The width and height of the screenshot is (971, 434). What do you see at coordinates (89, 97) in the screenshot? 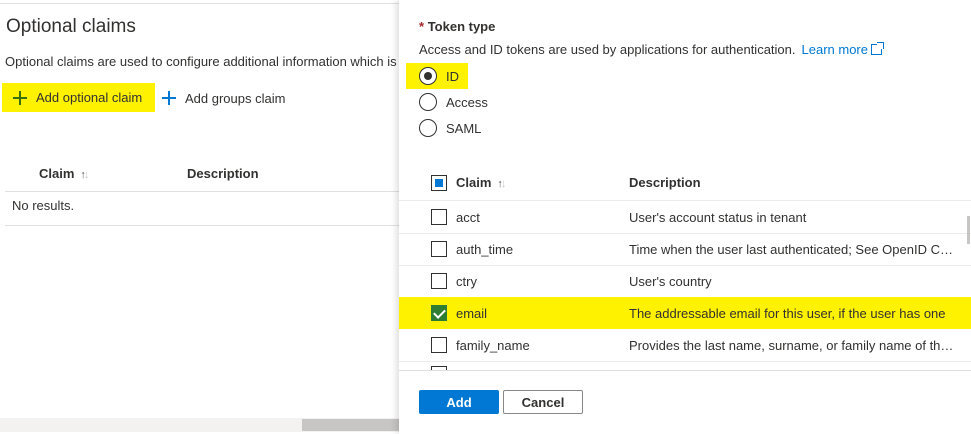
I see `add-optional-claim-label: Add optional claim` at bounding box center [89, 97].